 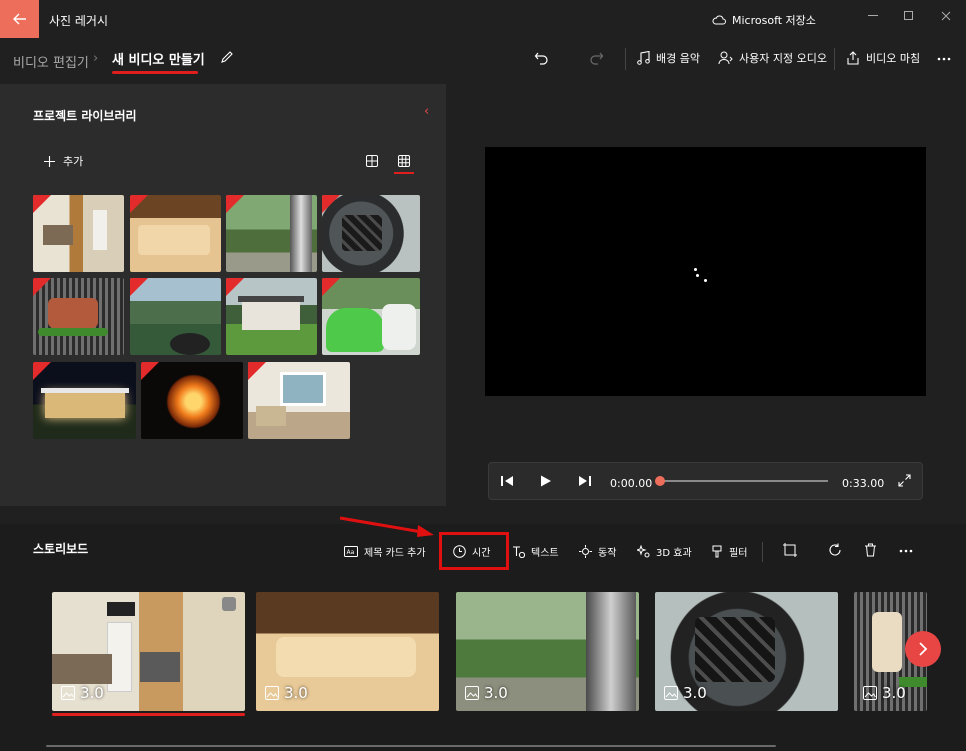 I want to click on storyboard-more-button, so click(x=906, y=551).